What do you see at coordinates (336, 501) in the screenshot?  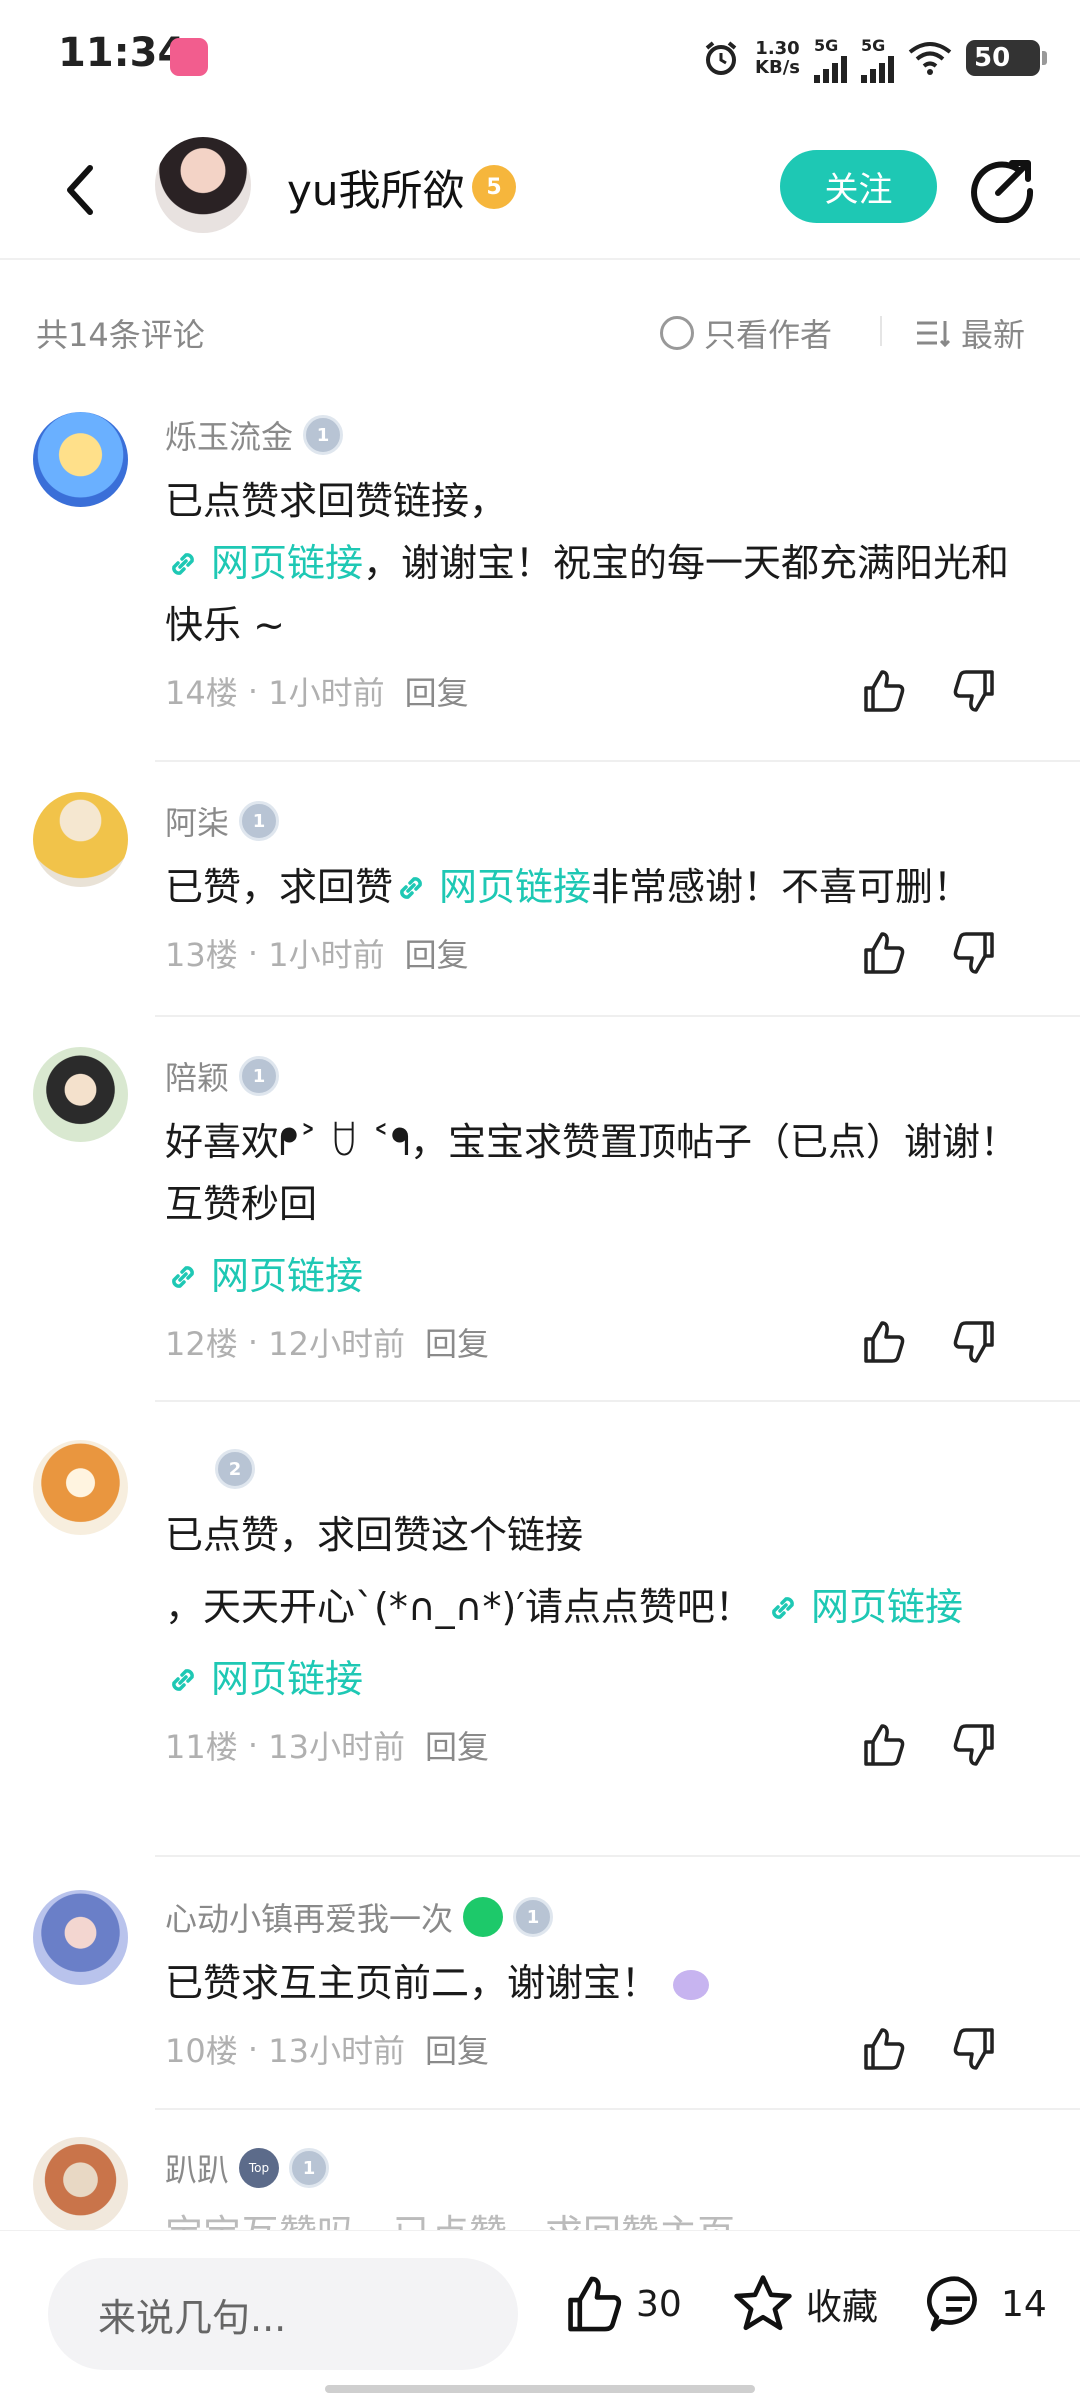 I see `comment-line: 已点赞求回赞链接，` at bounding box center [336, 501].